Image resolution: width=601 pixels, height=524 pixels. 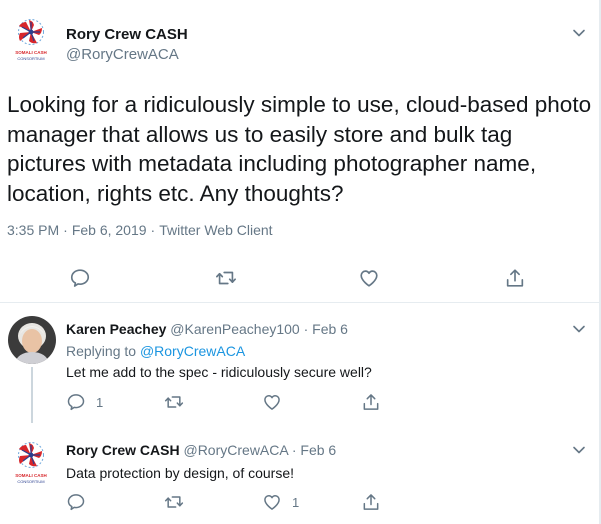 I want to click on like-button: 1, so click(x=280, y=502).